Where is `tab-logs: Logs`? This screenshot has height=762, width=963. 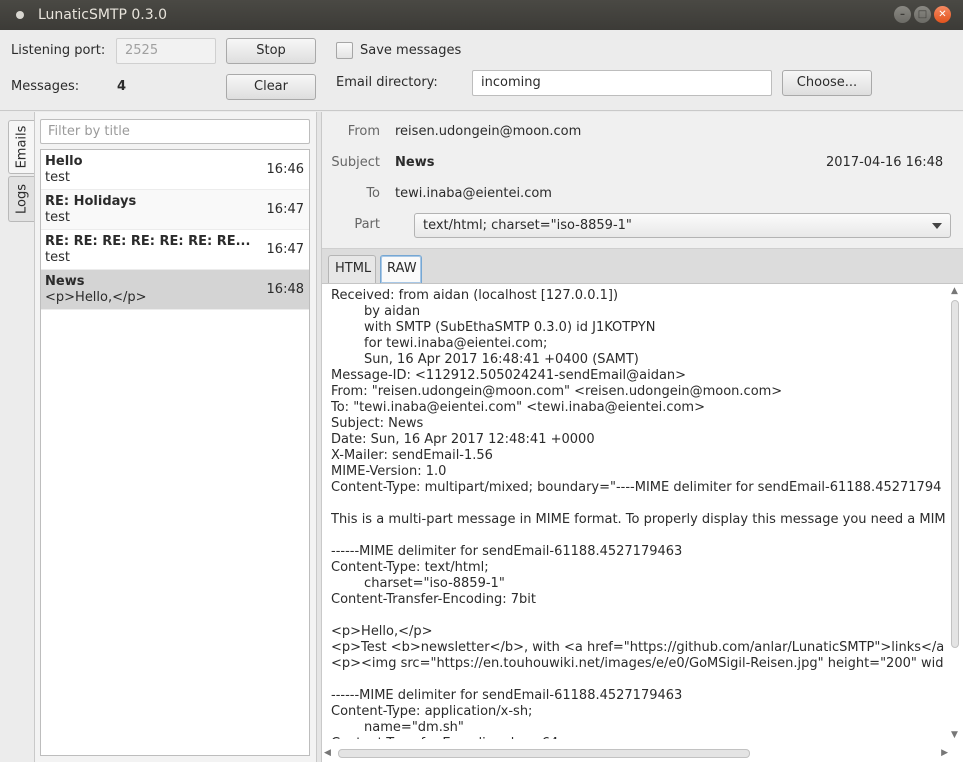 tab-logs: Logs is located at coordinates (21, 199).